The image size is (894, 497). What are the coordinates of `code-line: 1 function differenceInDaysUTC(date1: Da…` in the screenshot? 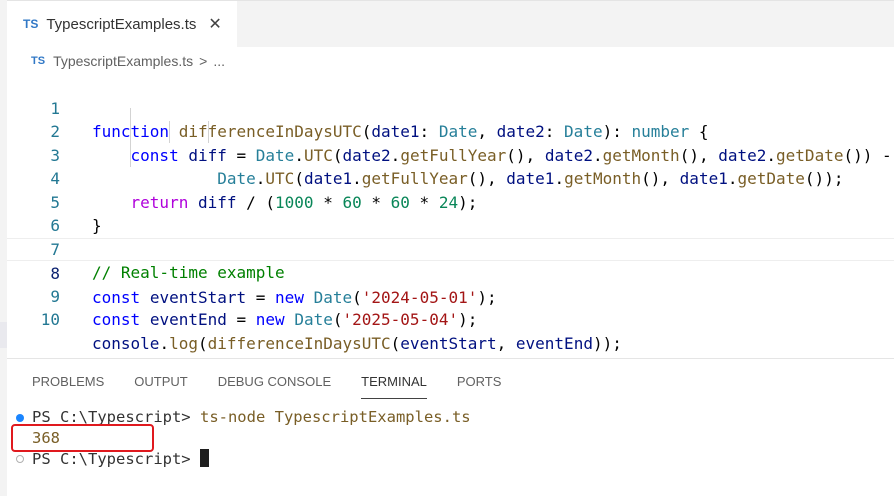 It's located at (450, 107).